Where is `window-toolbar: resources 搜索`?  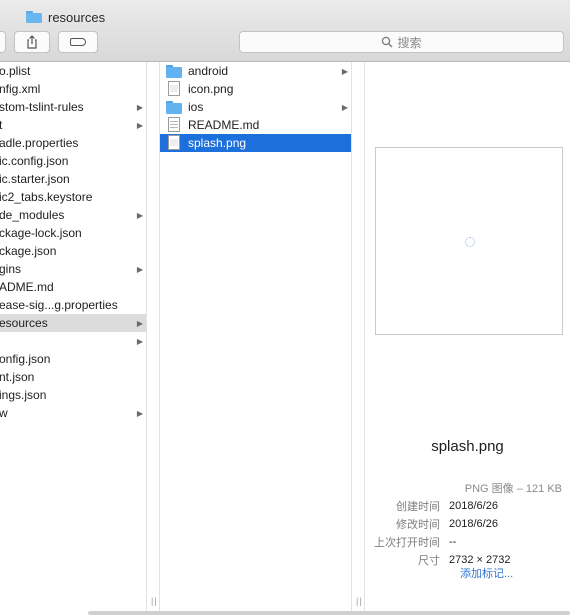 window-toolbar: resources 搜索 is located at coordinates (285, 31).